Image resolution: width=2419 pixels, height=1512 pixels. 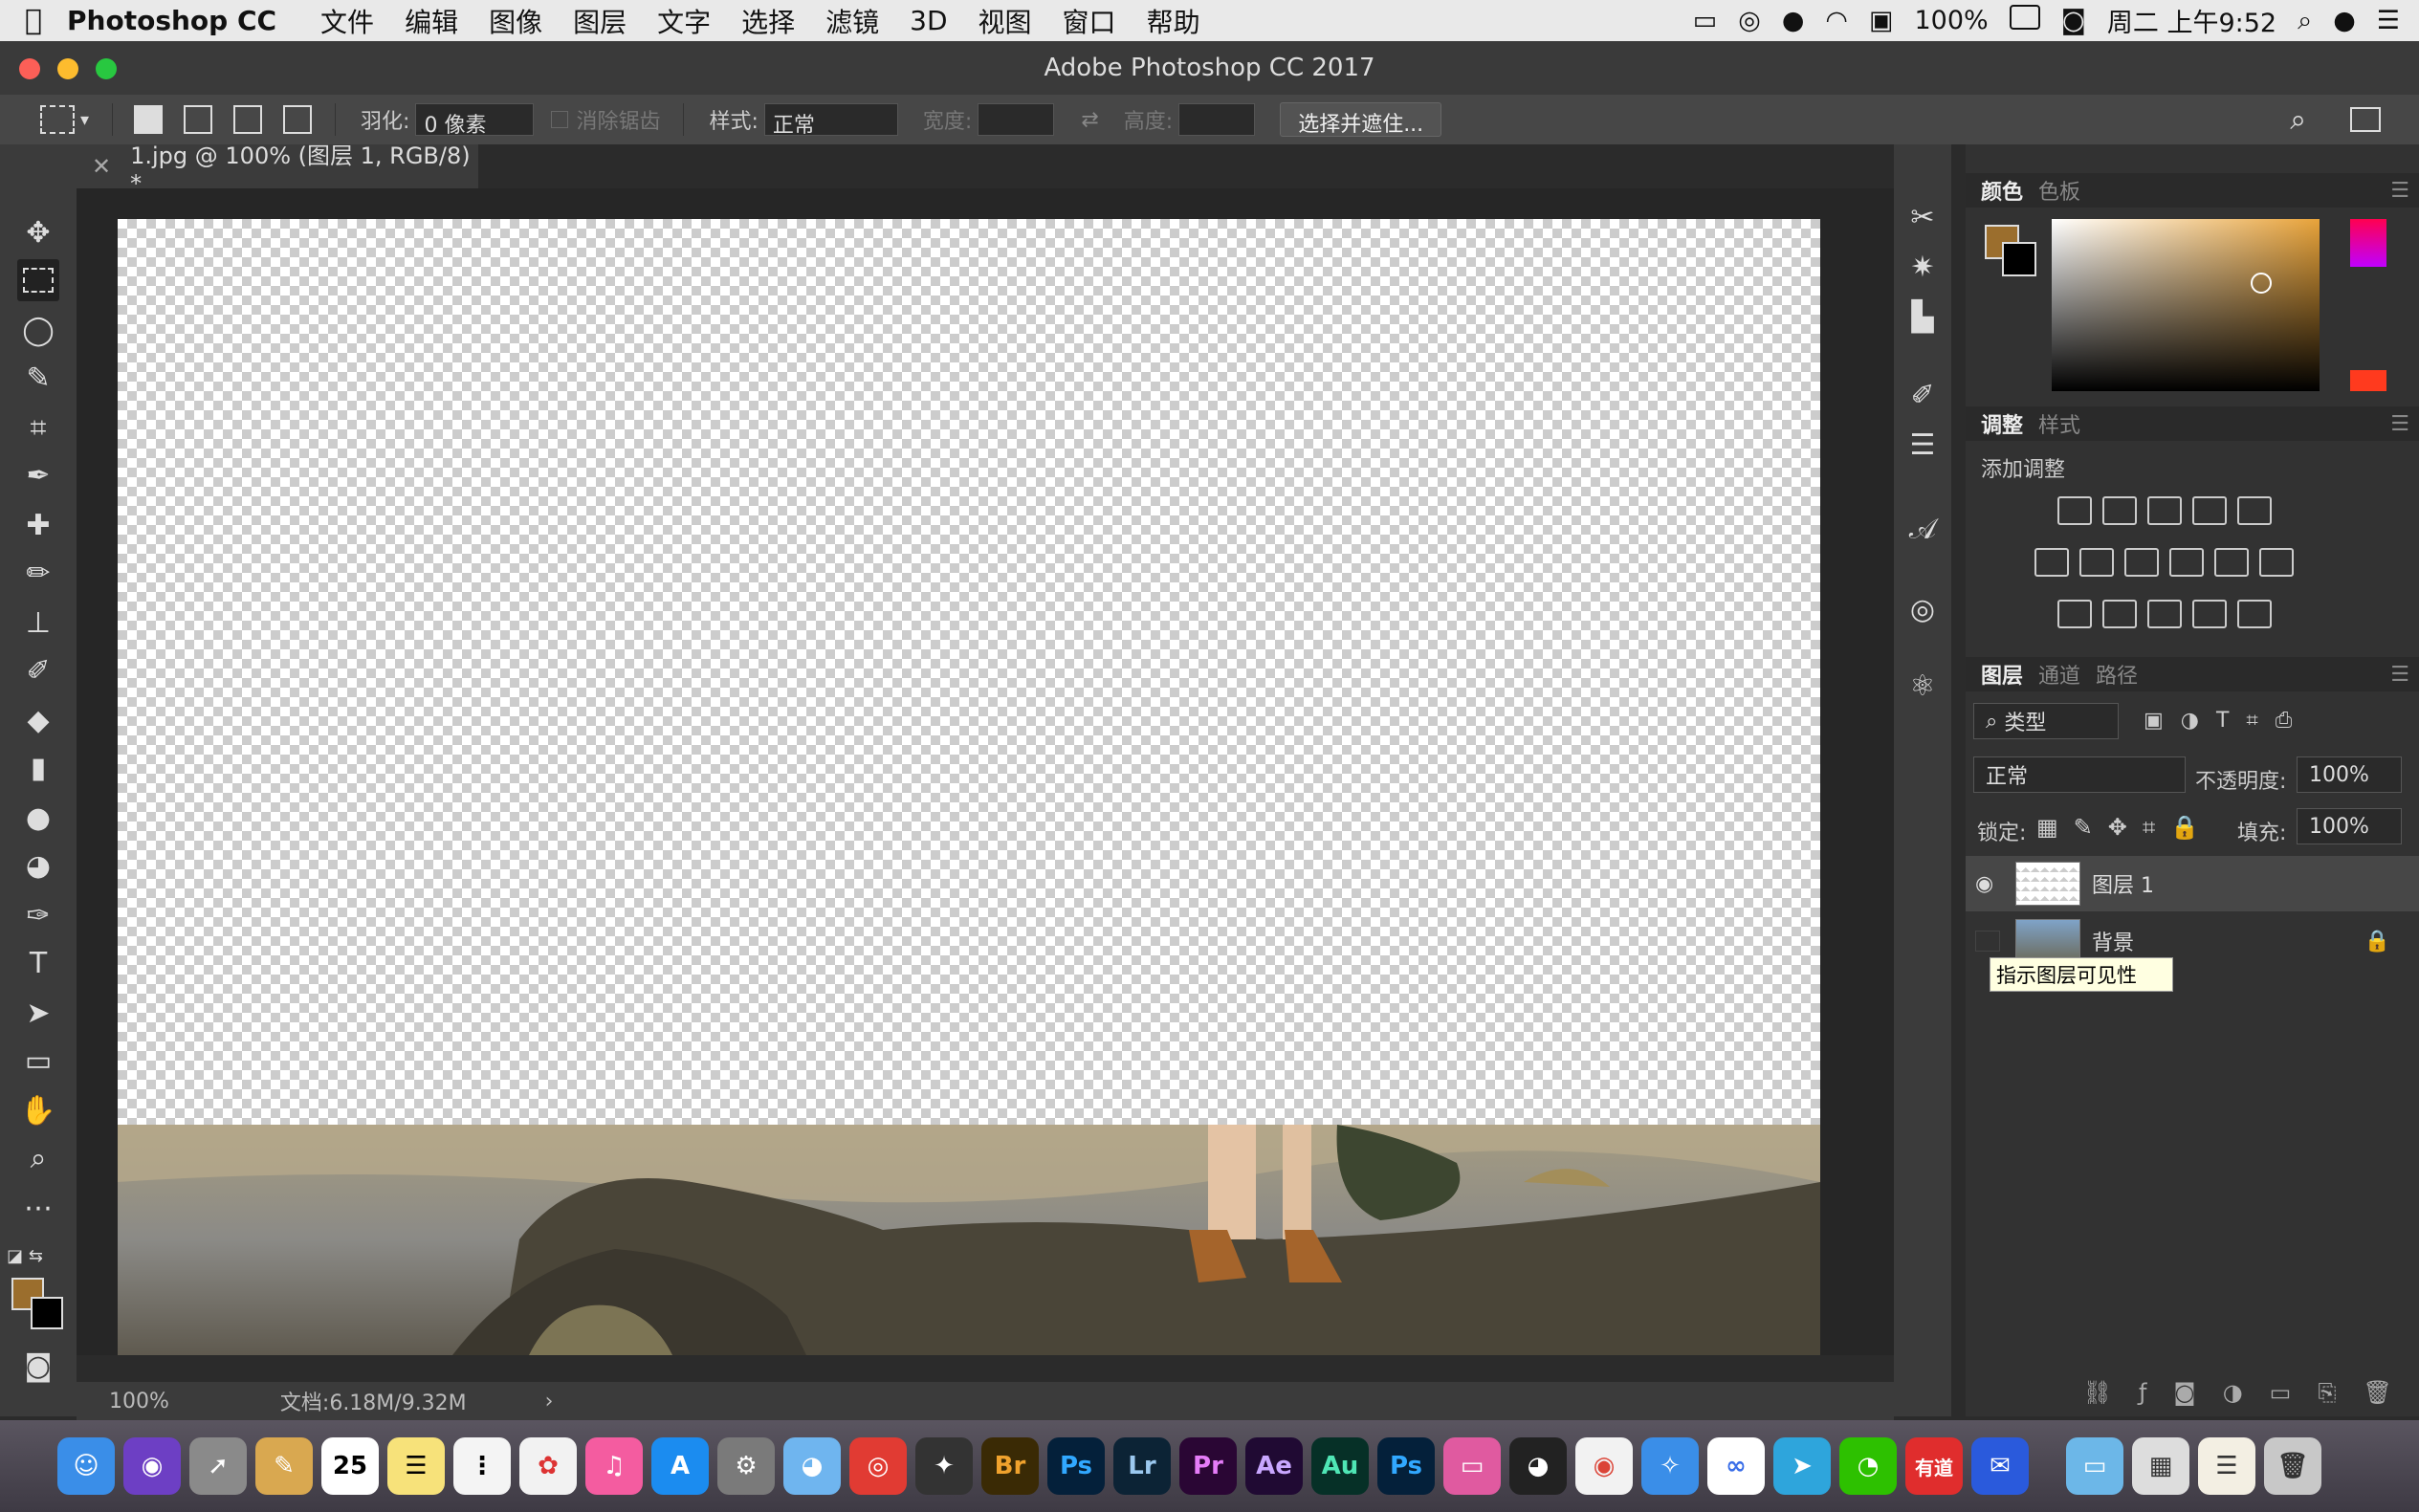 I want to click on dock-dict: ✉, so click(x=2000, y=1466).